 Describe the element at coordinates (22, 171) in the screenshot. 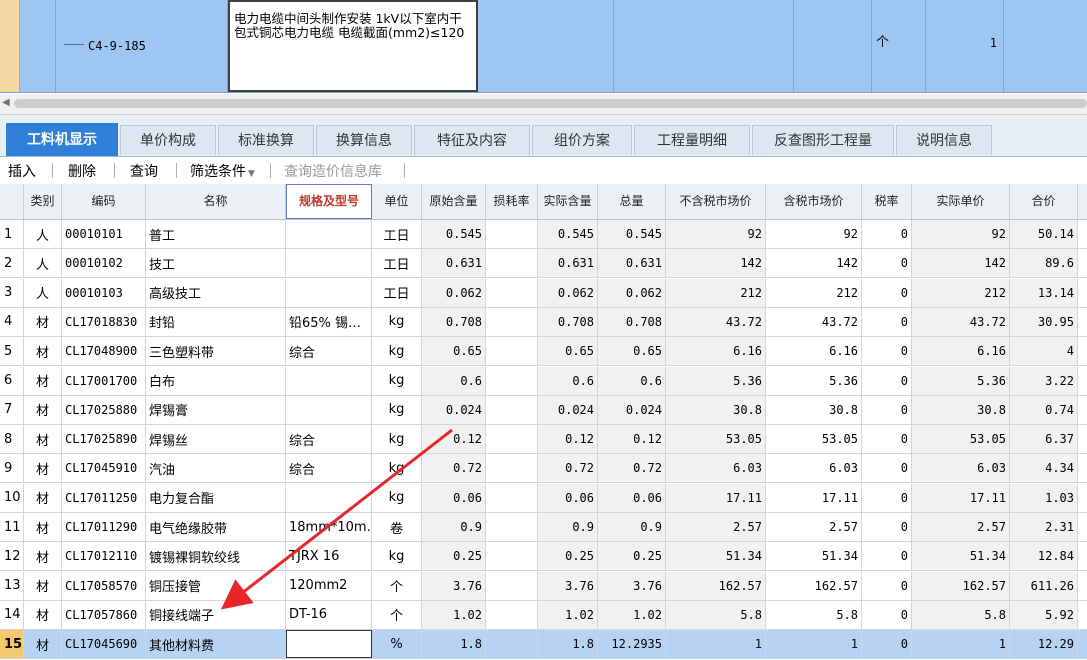

I see `insert-button: 插入` at that location.